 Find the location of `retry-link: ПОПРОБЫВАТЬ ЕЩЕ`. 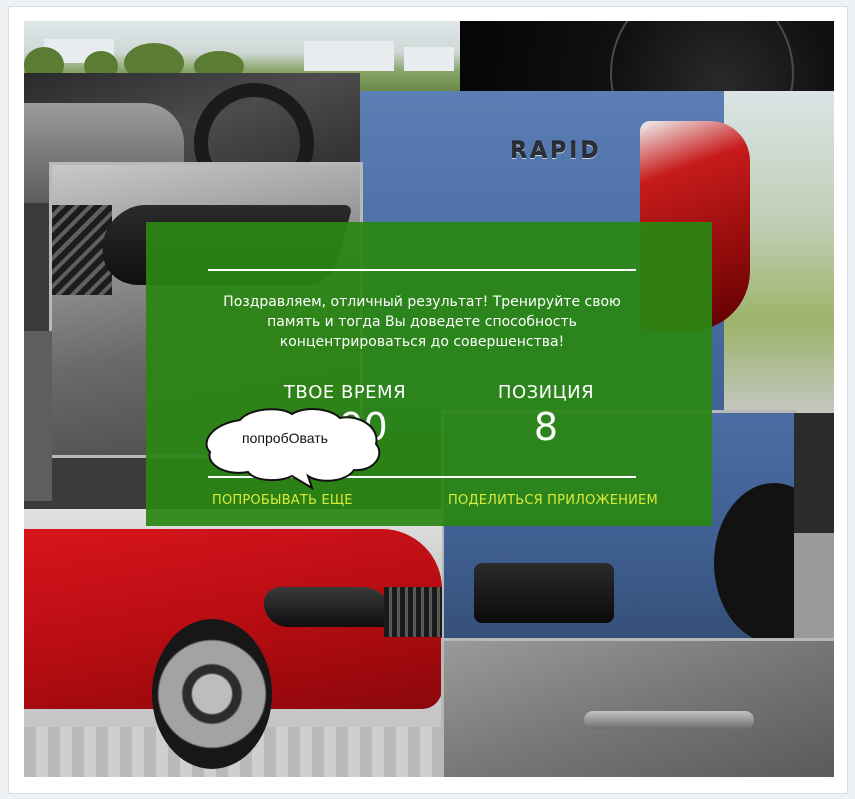

retry-link: ПОПРОБЫВАТЬ ЕЩЕ is located at coordinates (282, 500).